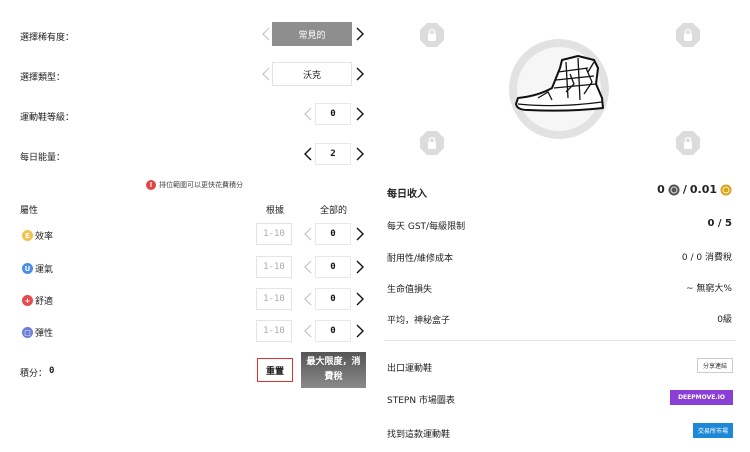  Describe the element at coordinates (44, 237) in the screenshot. I see `attribute-name: 效率` at that location.